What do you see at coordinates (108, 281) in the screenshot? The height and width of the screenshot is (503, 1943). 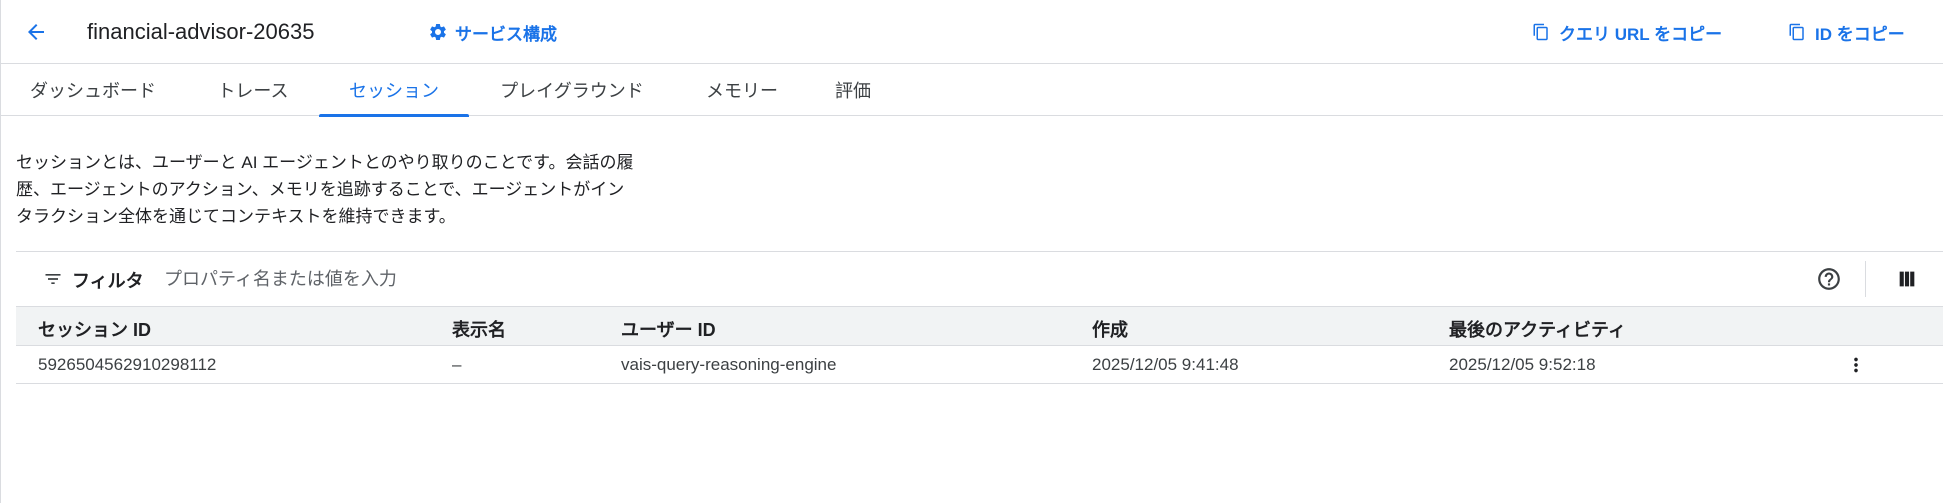 I see `filter-label: フィルタ` at bounding box center [108, 281].